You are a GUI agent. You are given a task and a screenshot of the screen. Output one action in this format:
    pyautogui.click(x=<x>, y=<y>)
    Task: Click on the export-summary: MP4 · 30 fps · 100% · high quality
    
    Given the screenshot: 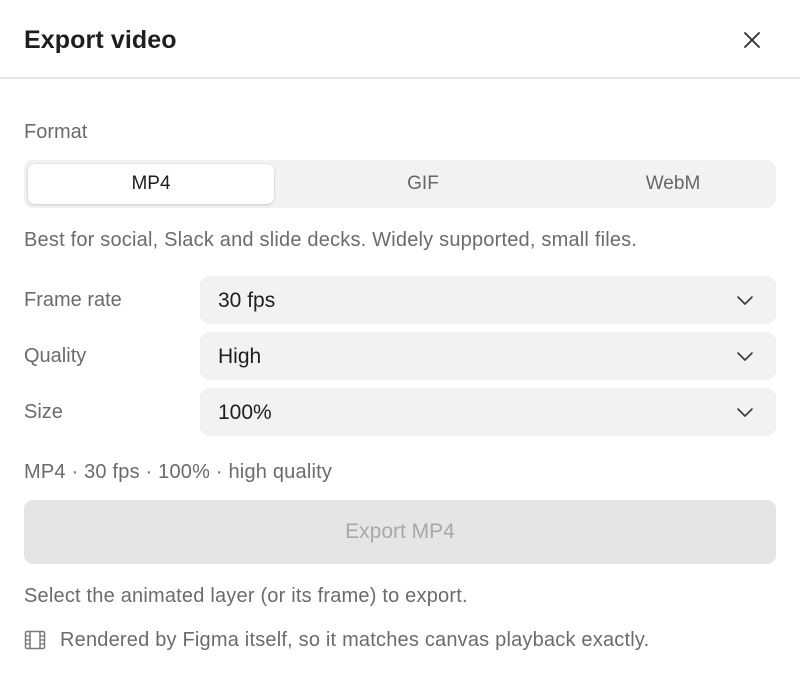 What is the action you would take?
    pyautogui.click(x=178, y=472)
    